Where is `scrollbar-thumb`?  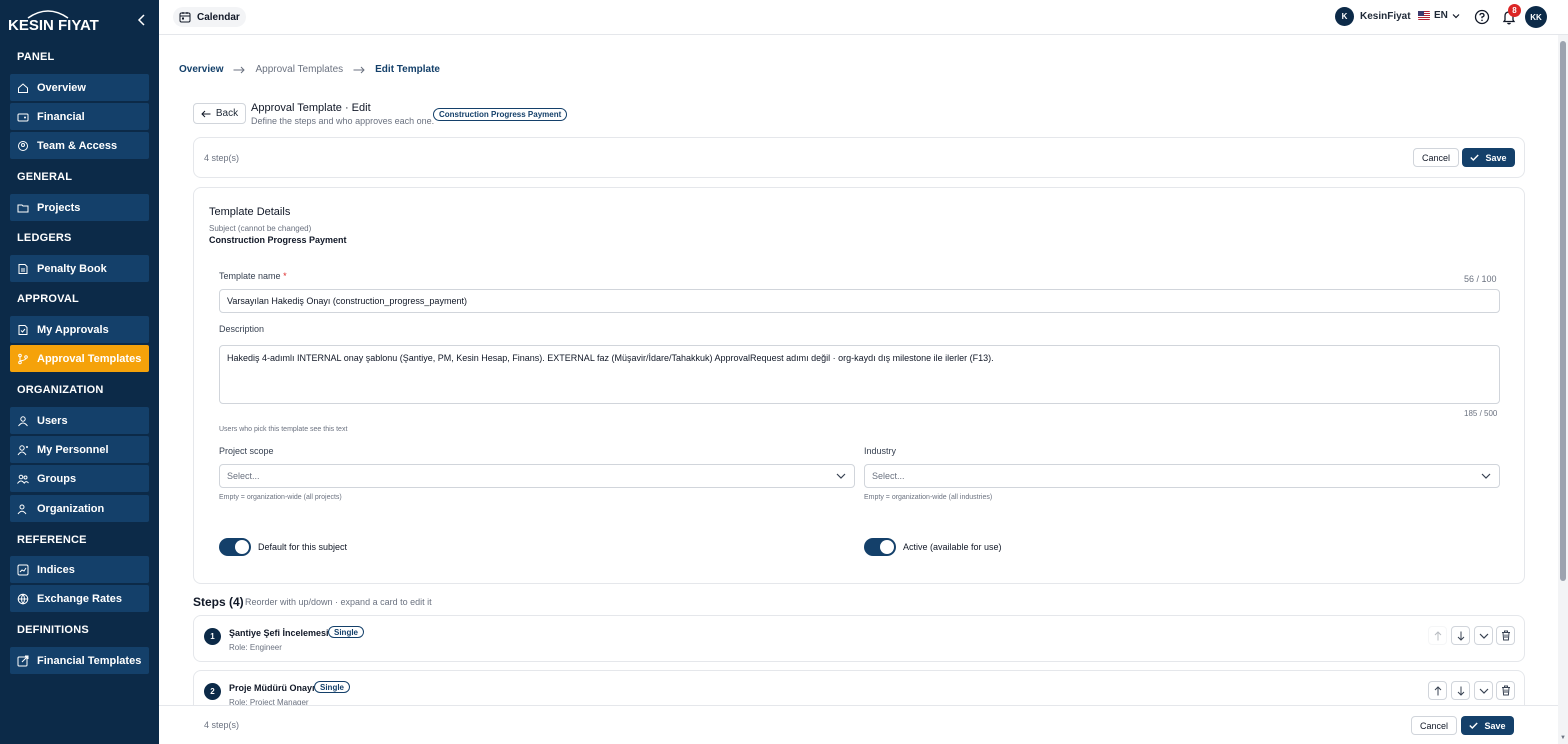 scrollbar-thumb is located at coordinates (1563, 311).